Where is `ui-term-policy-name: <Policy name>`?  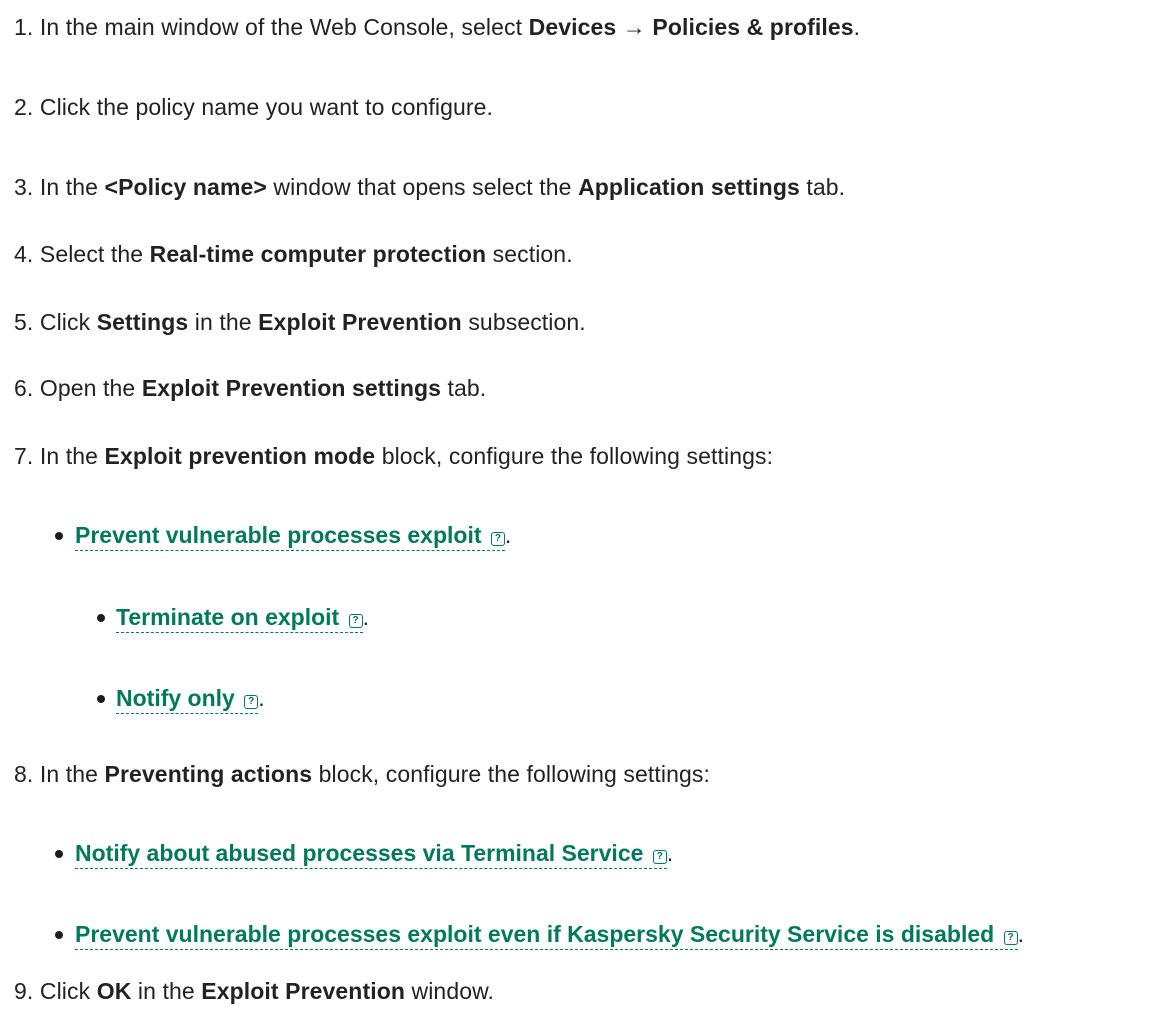
ui-term-policy-name: <Policy name> is located at coordinates (185, 187).